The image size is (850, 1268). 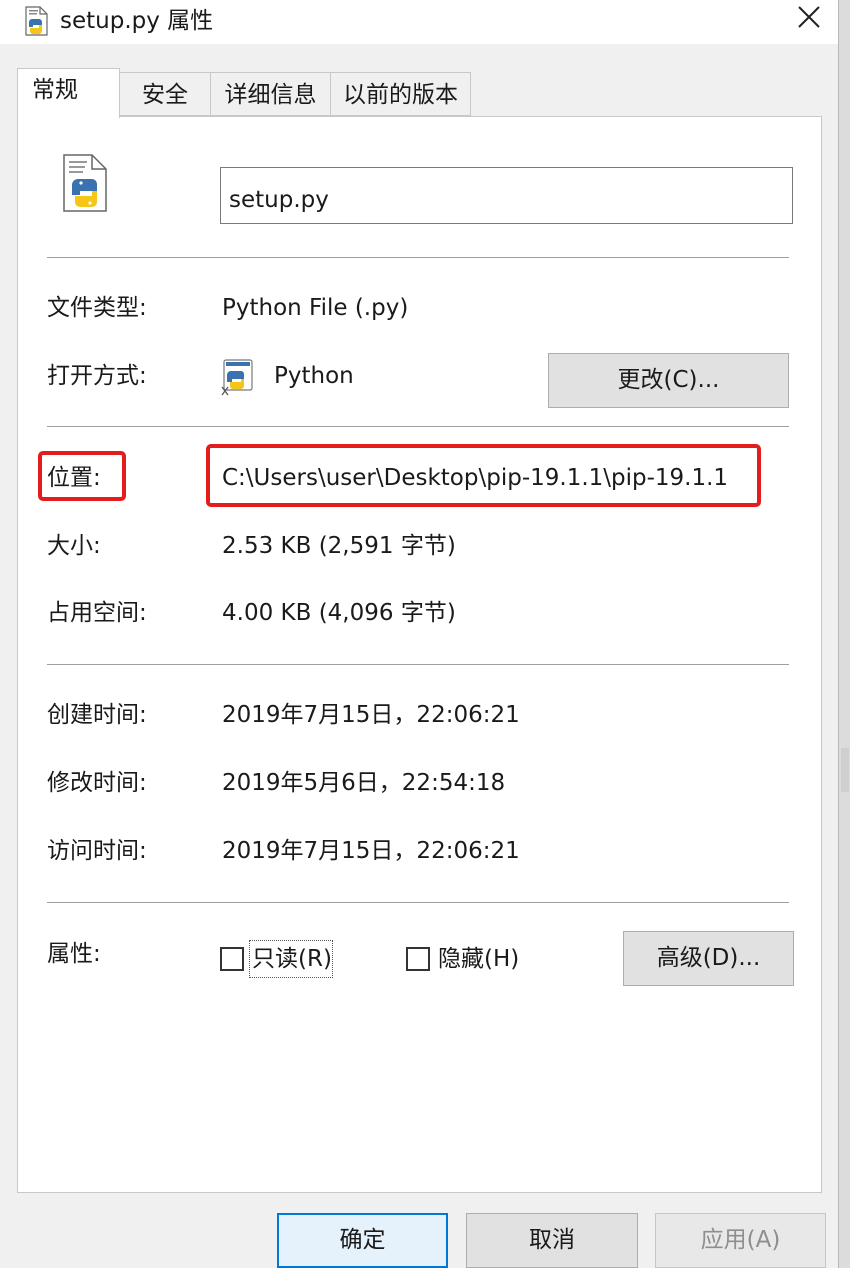 I want to click on cancel-button: 取消, so click(x=552, y=1240).